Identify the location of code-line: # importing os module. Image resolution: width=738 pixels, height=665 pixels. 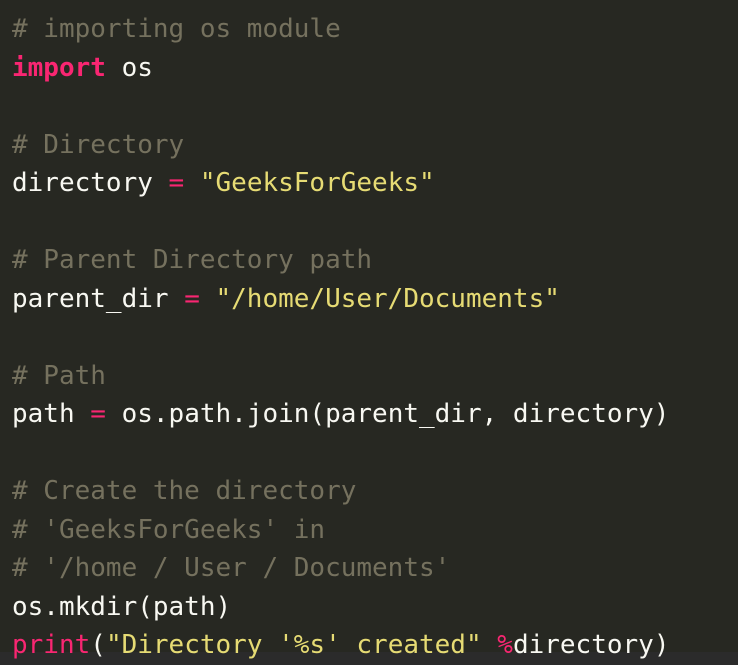
(375, 29).